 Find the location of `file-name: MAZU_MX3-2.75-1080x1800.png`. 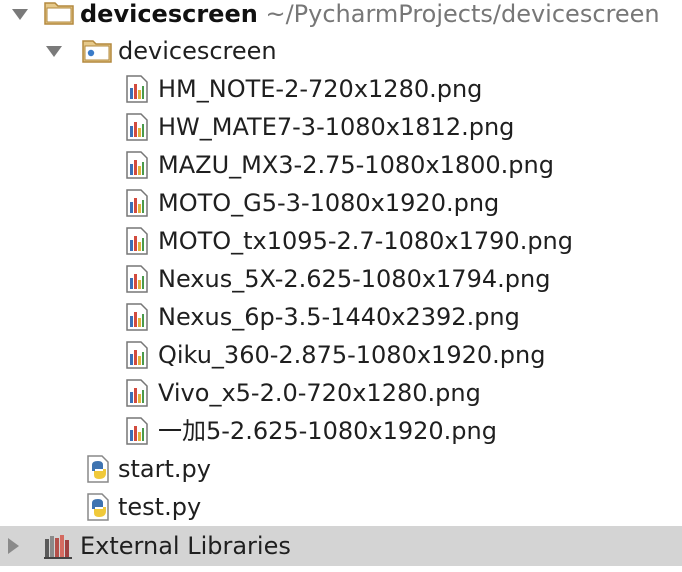

file-name: MAZU_MX3-2.75-1080x1800.png is located at coordinates (356, 165).